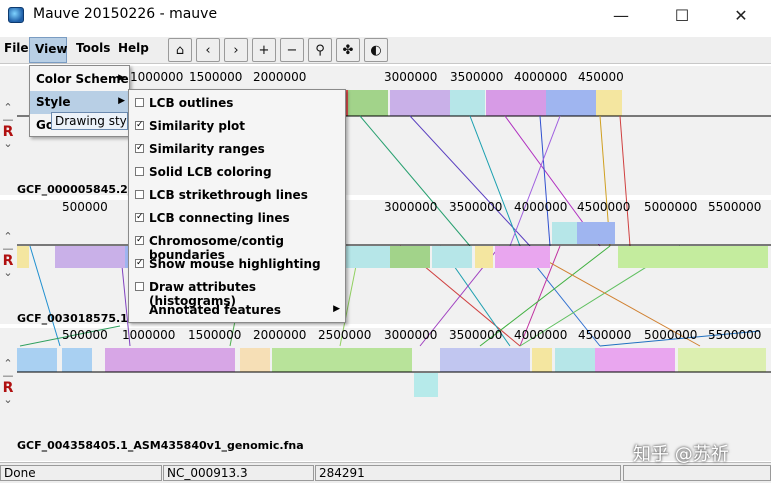 This screenshot has width=771, height=483. Describe the element at coordinates (93, 48) in the screenshot. I see `menu-tools: Tools` at that location.